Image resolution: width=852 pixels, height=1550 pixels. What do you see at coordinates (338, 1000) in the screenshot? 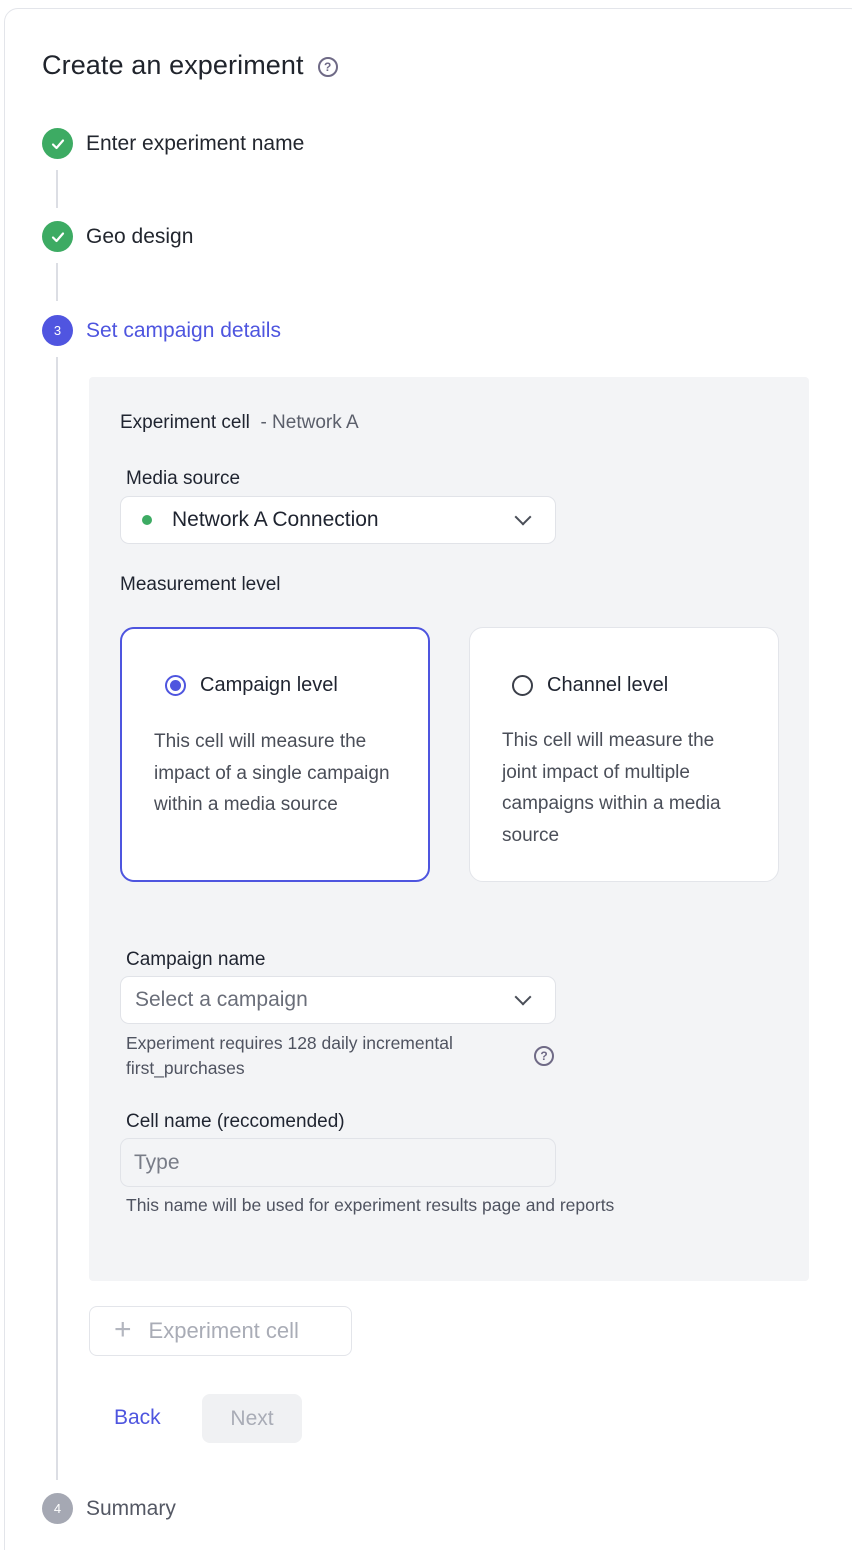
I see `campaign-select: Select a campaign` at bounding box center [338, 1000].